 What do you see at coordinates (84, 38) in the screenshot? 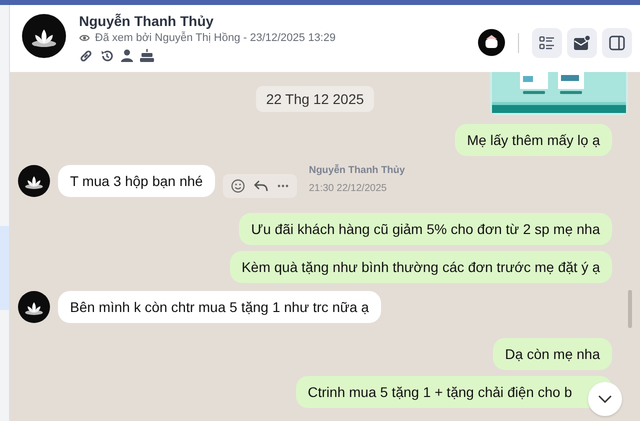
I see `eye-icon` at bounding box center [84, 38].